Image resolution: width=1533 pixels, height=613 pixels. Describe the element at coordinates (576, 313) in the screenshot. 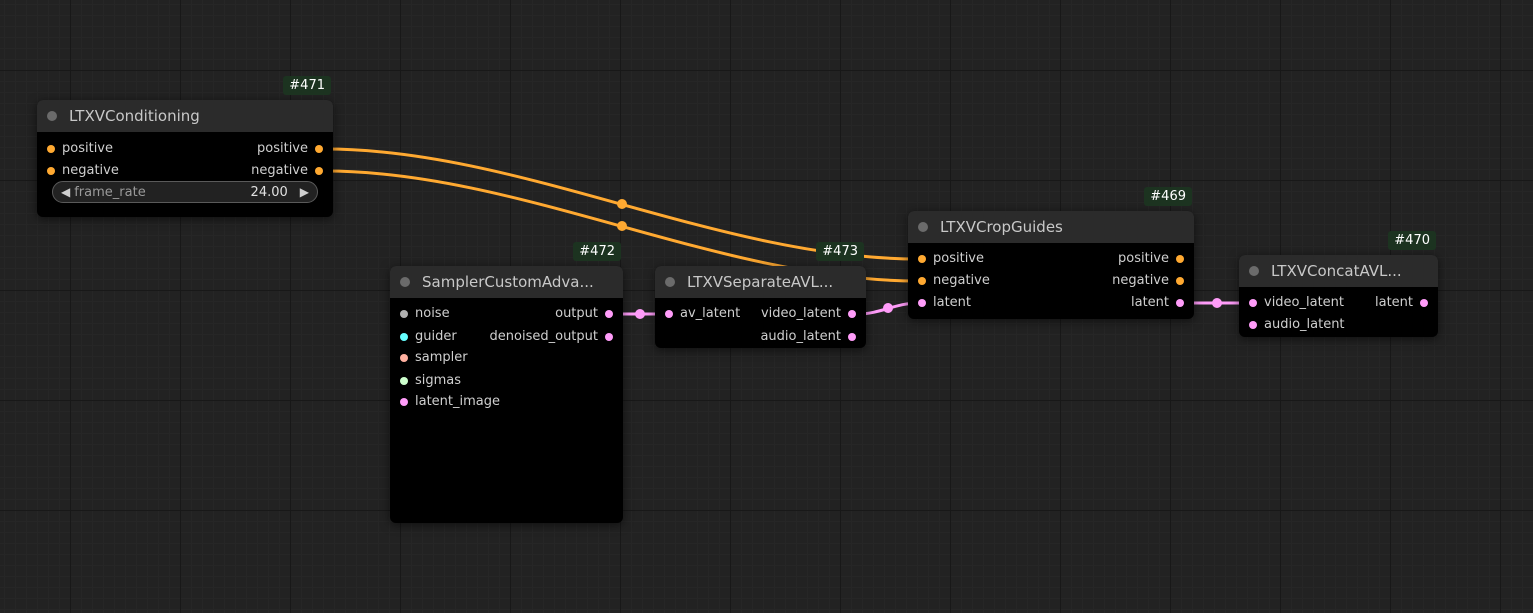

I see `slot-label: output` at that location.